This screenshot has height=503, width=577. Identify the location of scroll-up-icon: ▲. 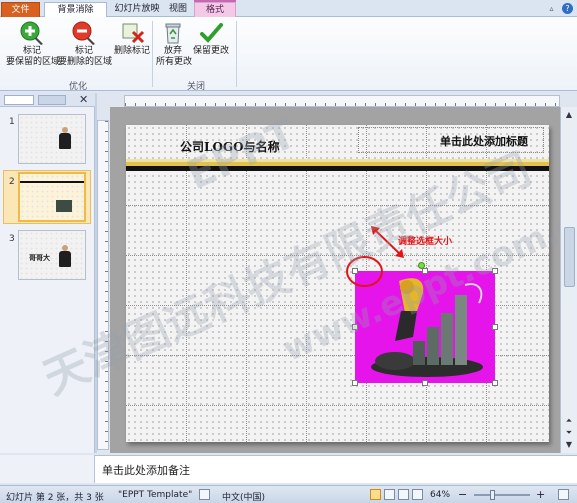
(569, 115).